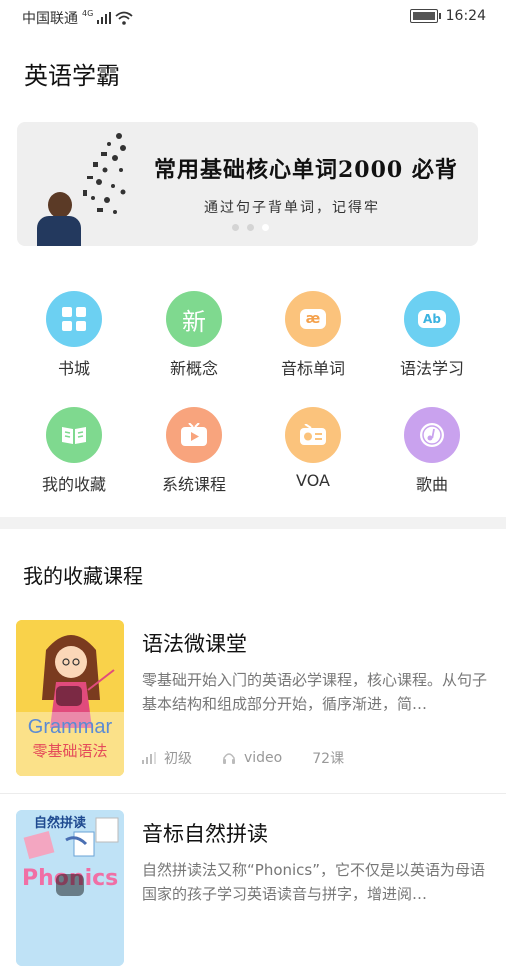 This screenshot has height=966, width=506. I want to click on grammar-glyph: Ab, so click(432, 319).